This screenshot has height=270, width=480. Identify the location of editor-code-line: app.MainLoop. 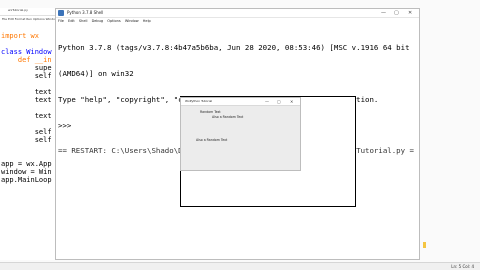
(26, 180).